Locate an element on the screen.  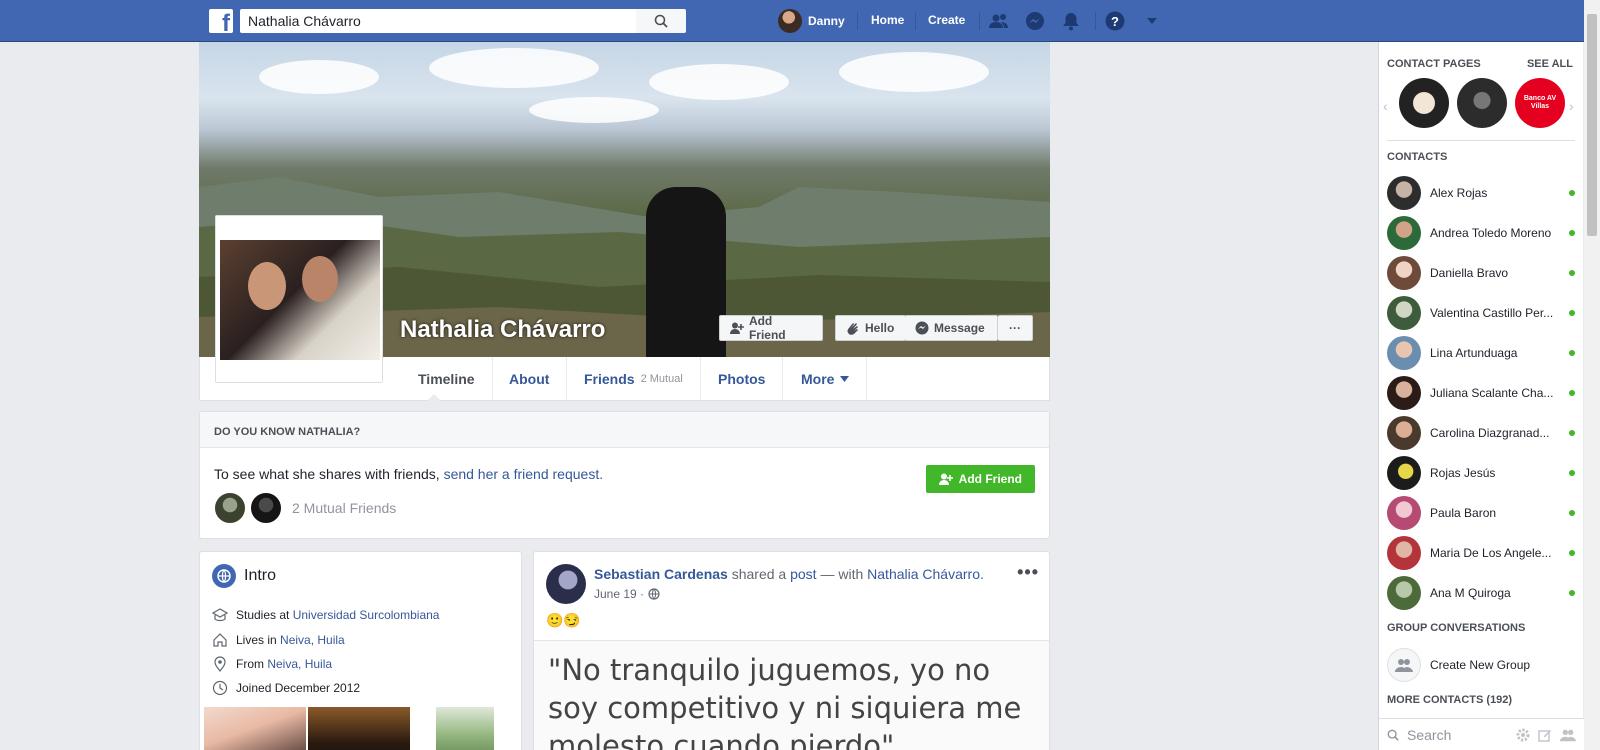
chat-search-bar: Search is located at coordinates (1481, 734).